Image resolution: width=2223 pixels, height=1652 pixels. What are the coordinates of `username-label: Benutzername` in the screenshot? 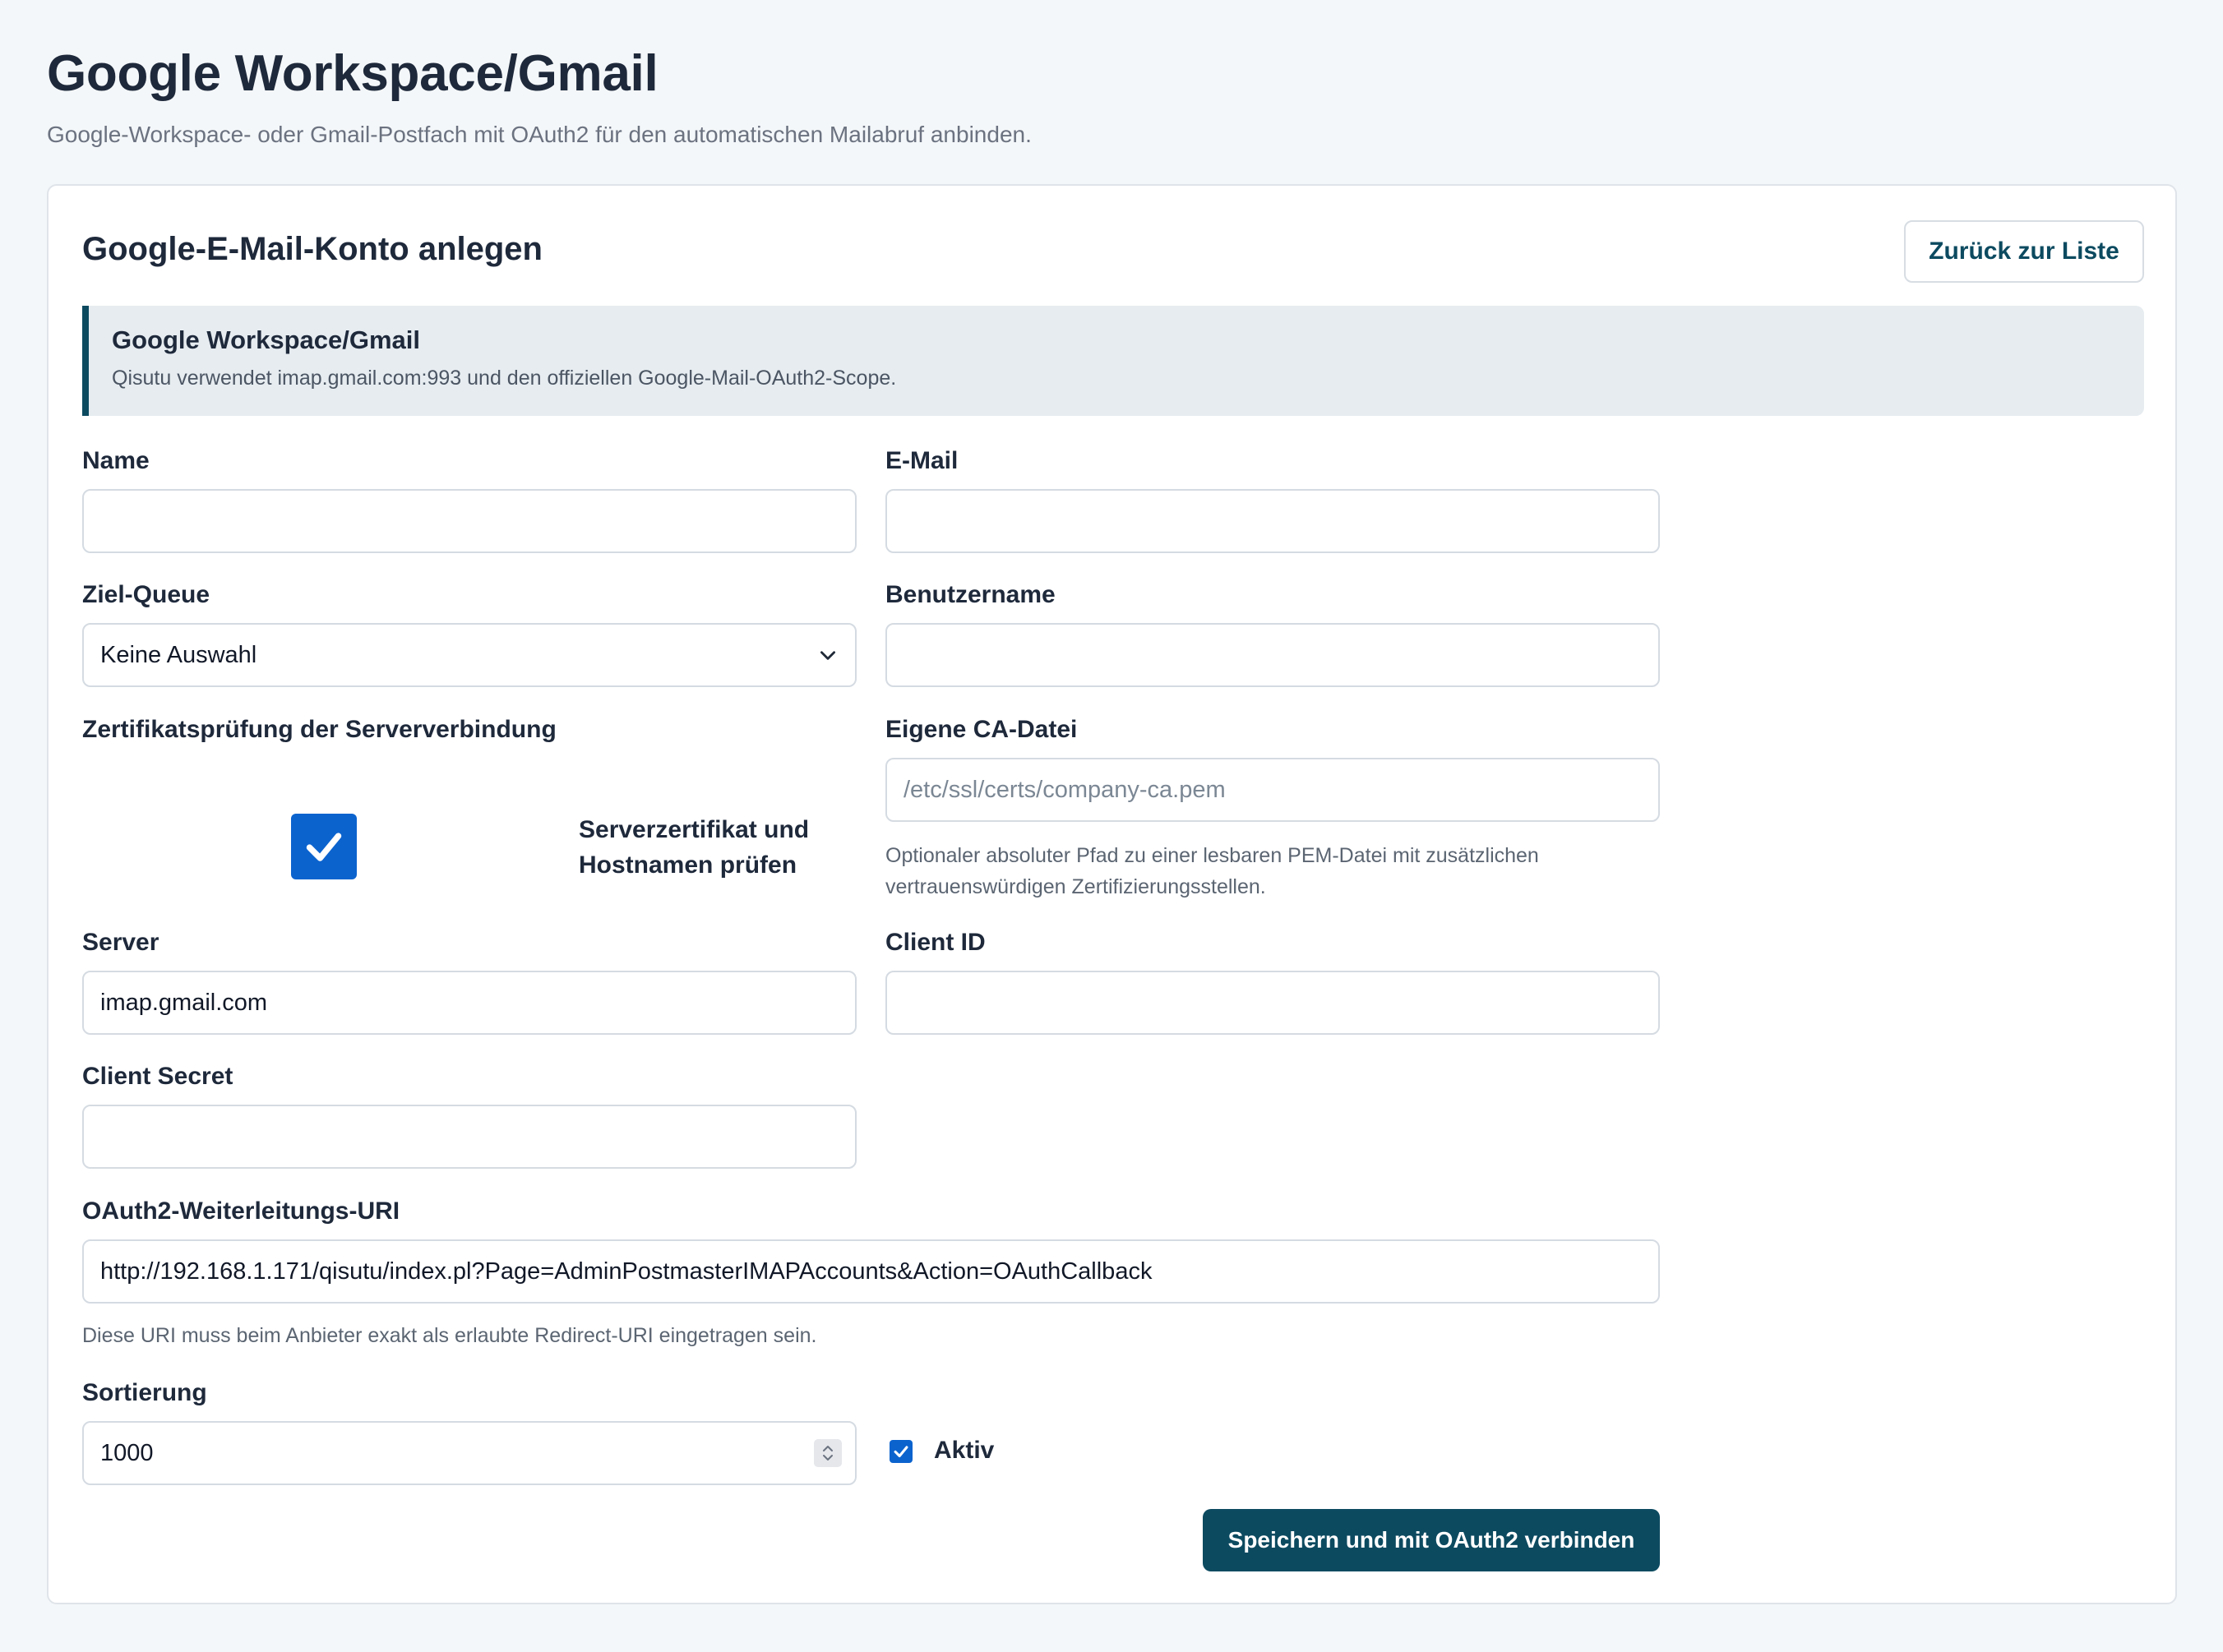 It's located at (970, 594).